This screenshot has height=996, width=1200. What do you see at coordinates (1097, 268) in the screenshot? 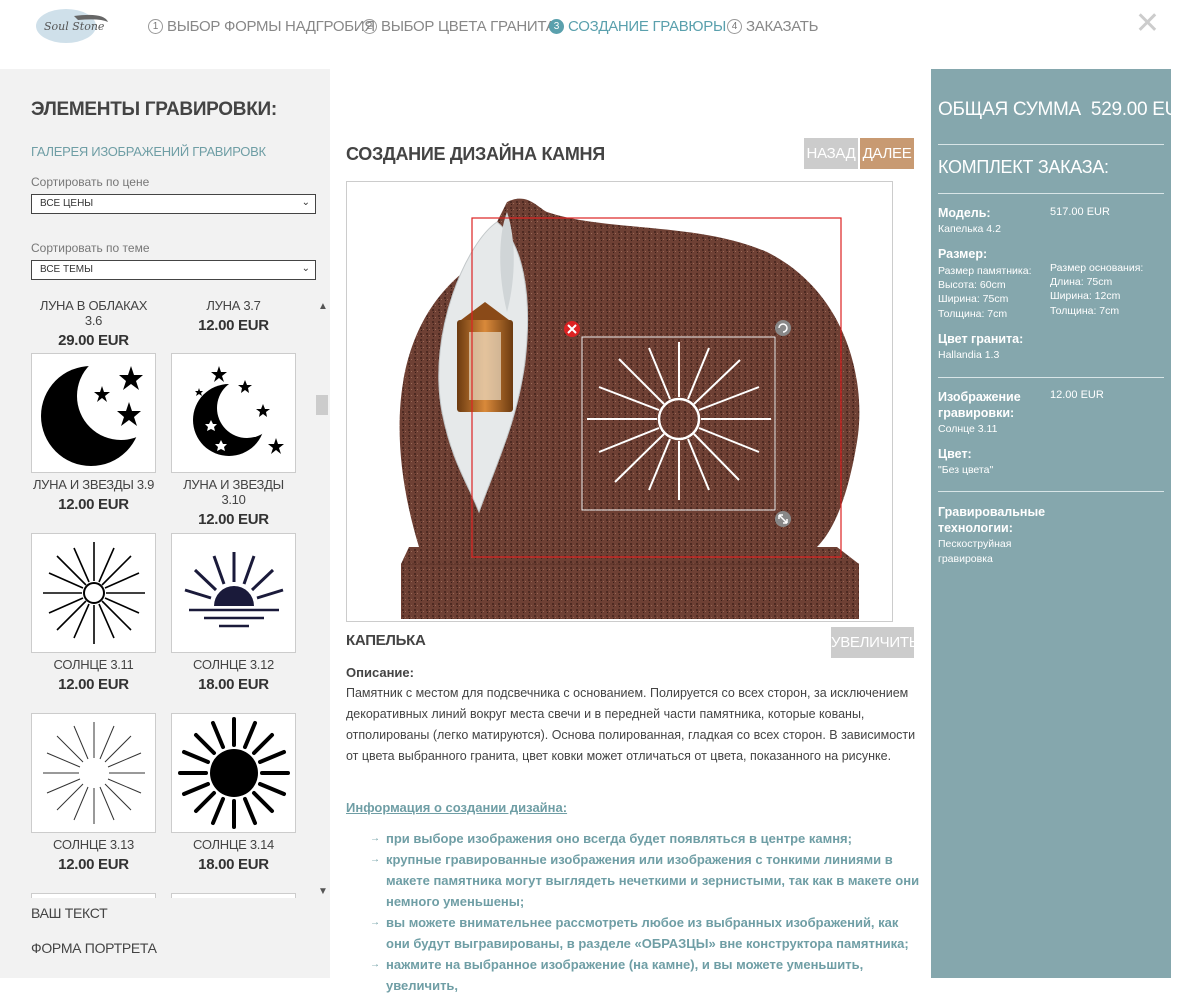
I see `base-size-label: Размер основания:` at bounding box center [1097, 268].